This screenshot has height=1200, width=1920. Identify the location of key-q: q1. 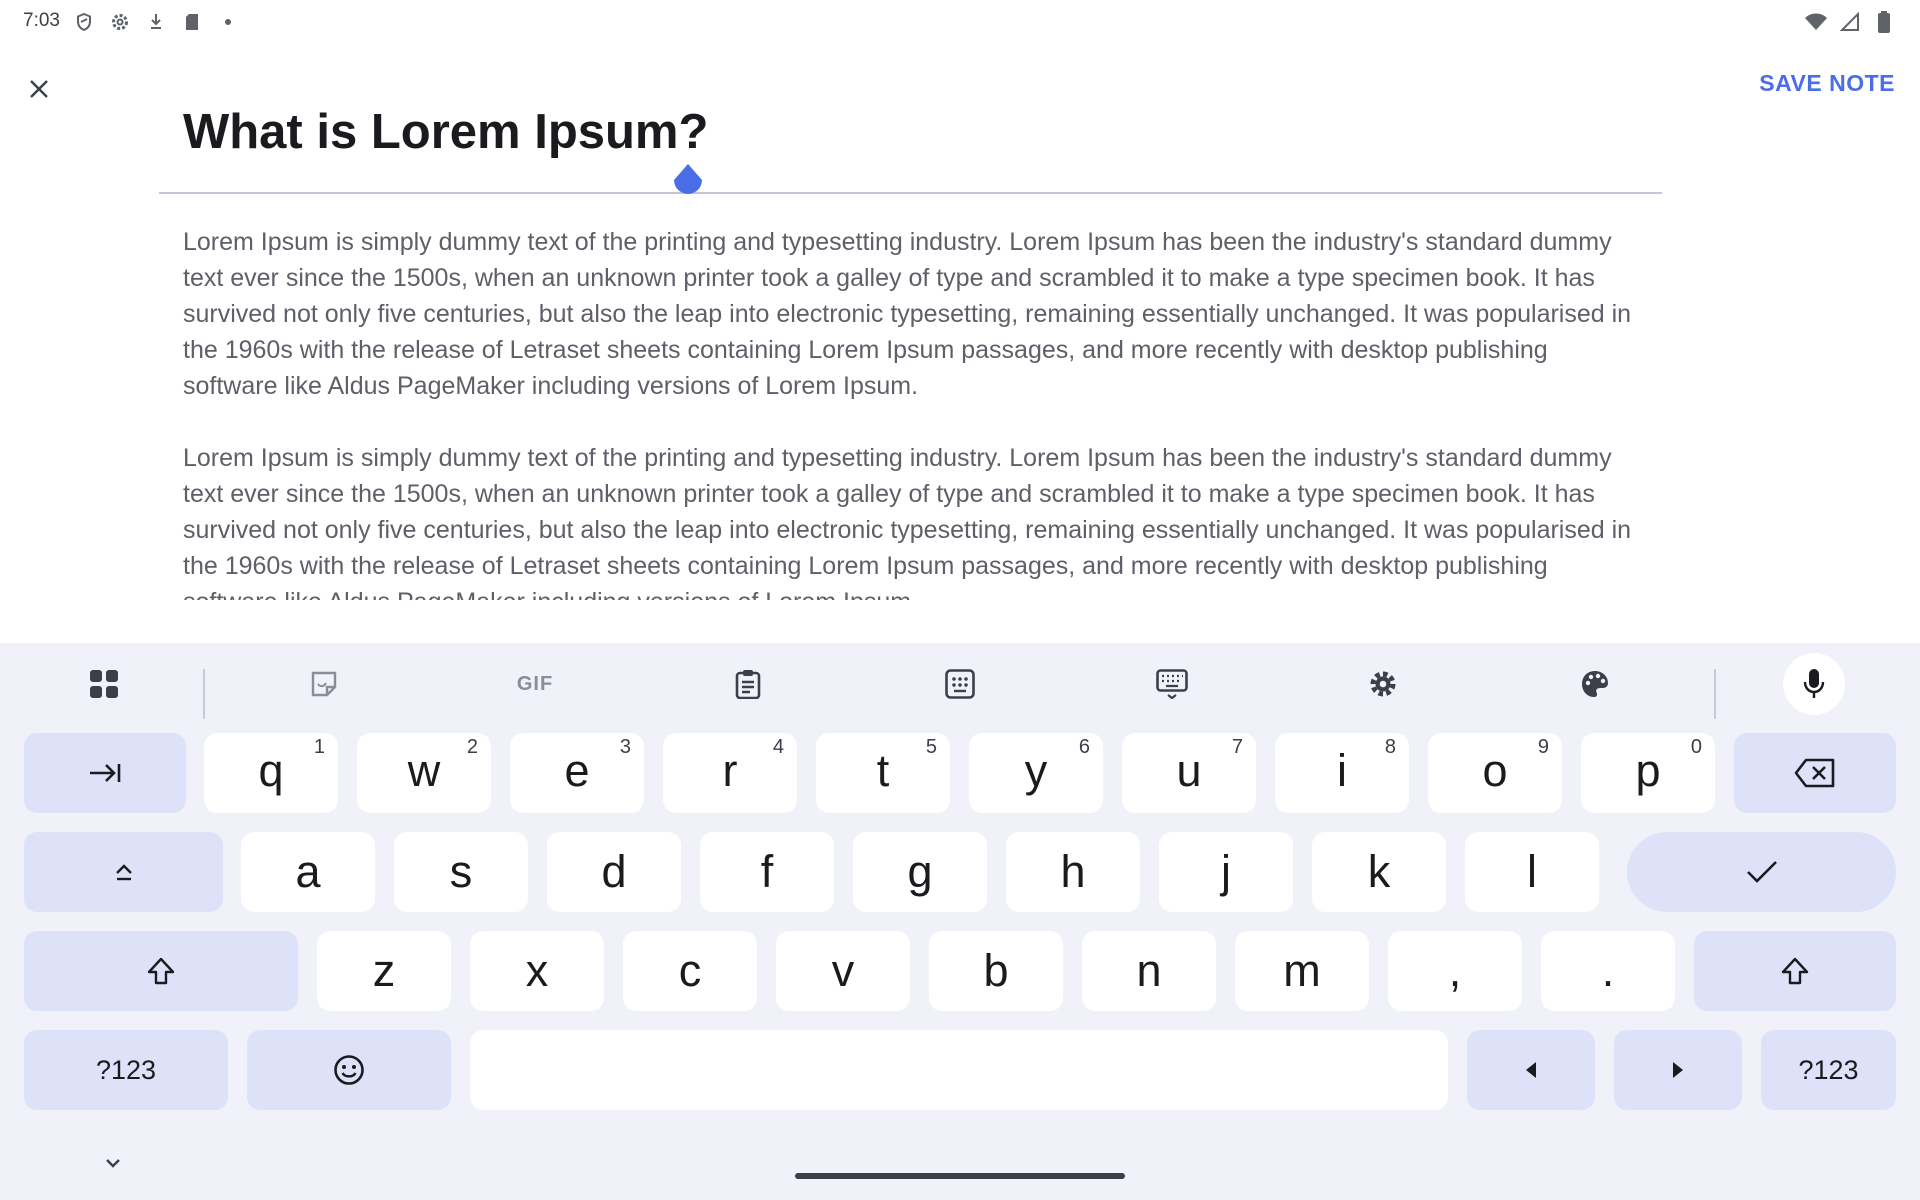
(271, 773).